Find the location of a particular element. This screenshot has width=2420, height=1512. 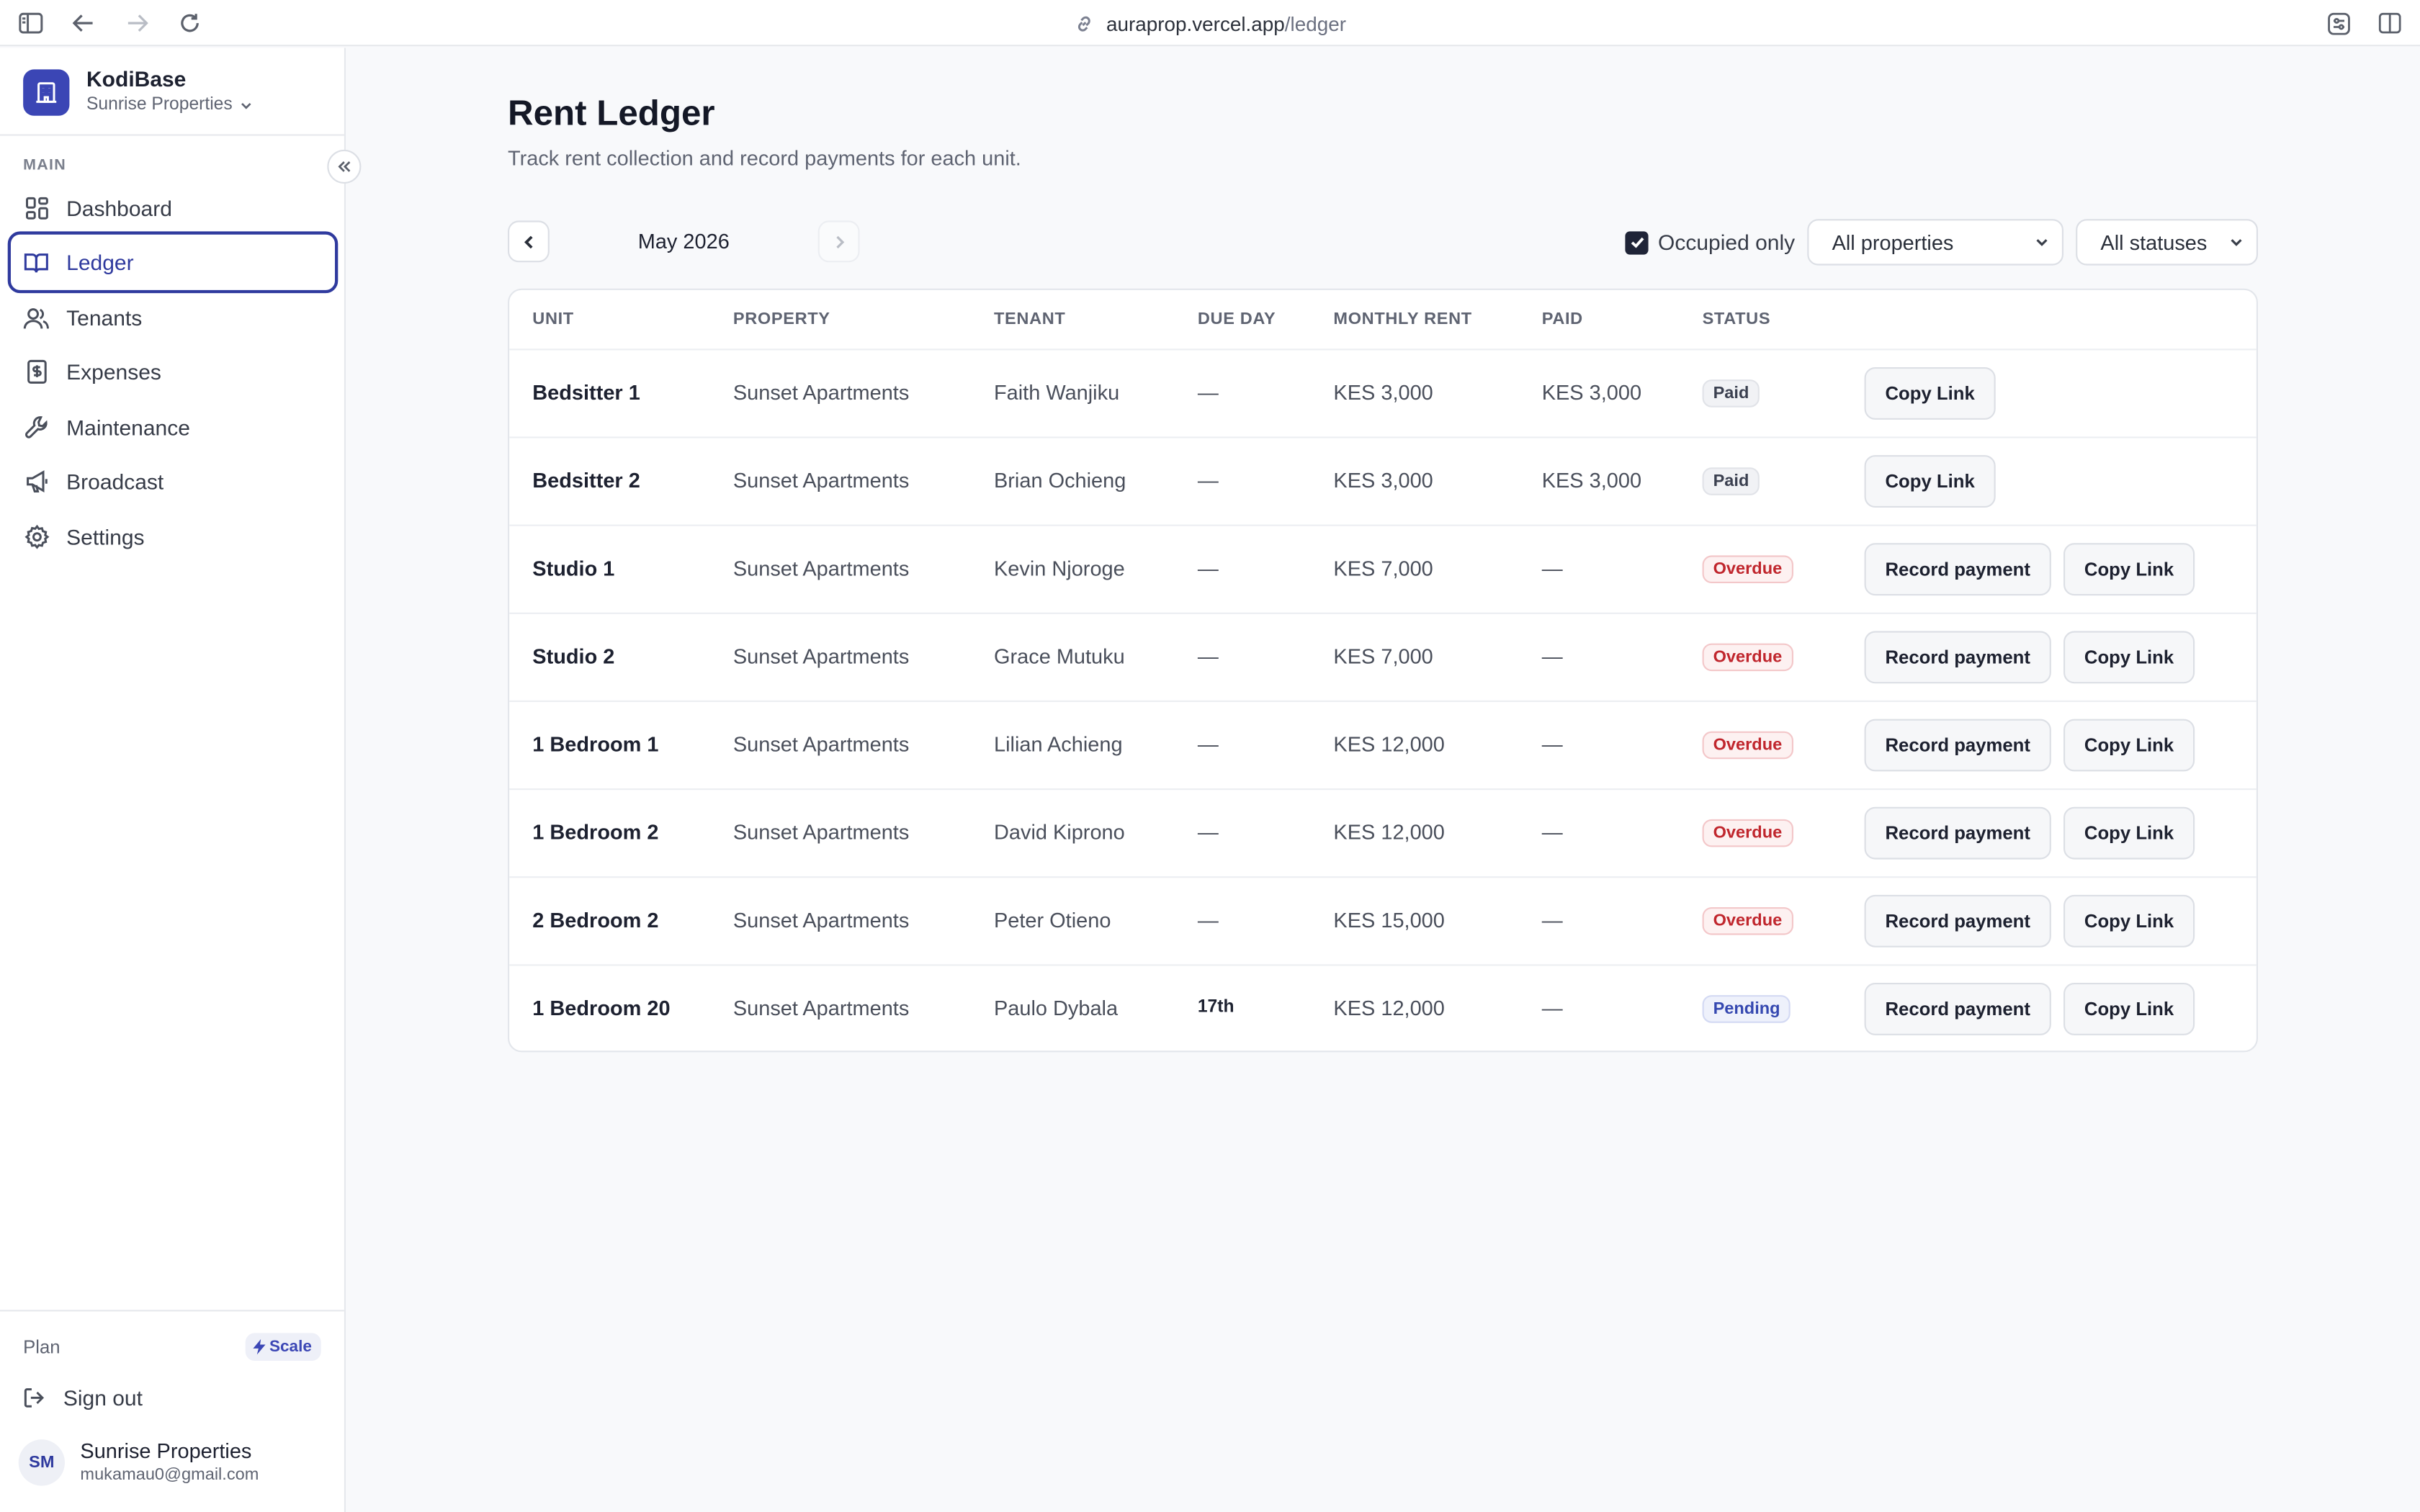

org-name: Sunrise Properties is located at coordinates (159, 104).